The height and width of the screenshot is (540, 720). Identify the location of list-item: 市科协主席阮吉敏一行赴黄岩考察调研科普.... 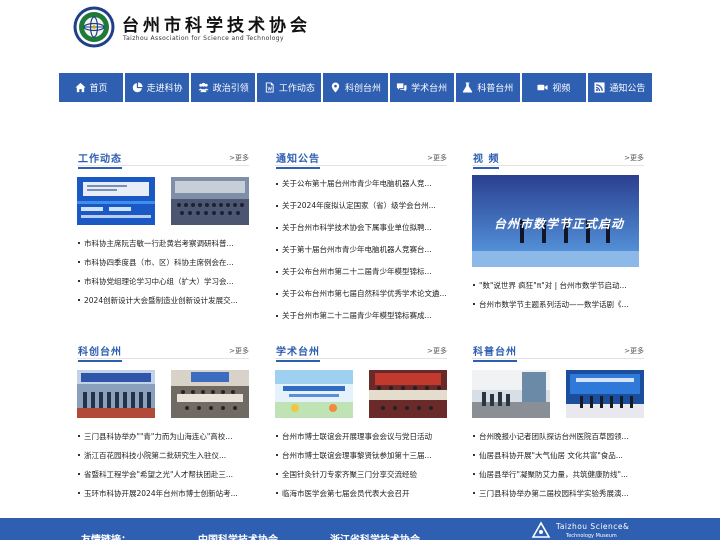
(163, 243).